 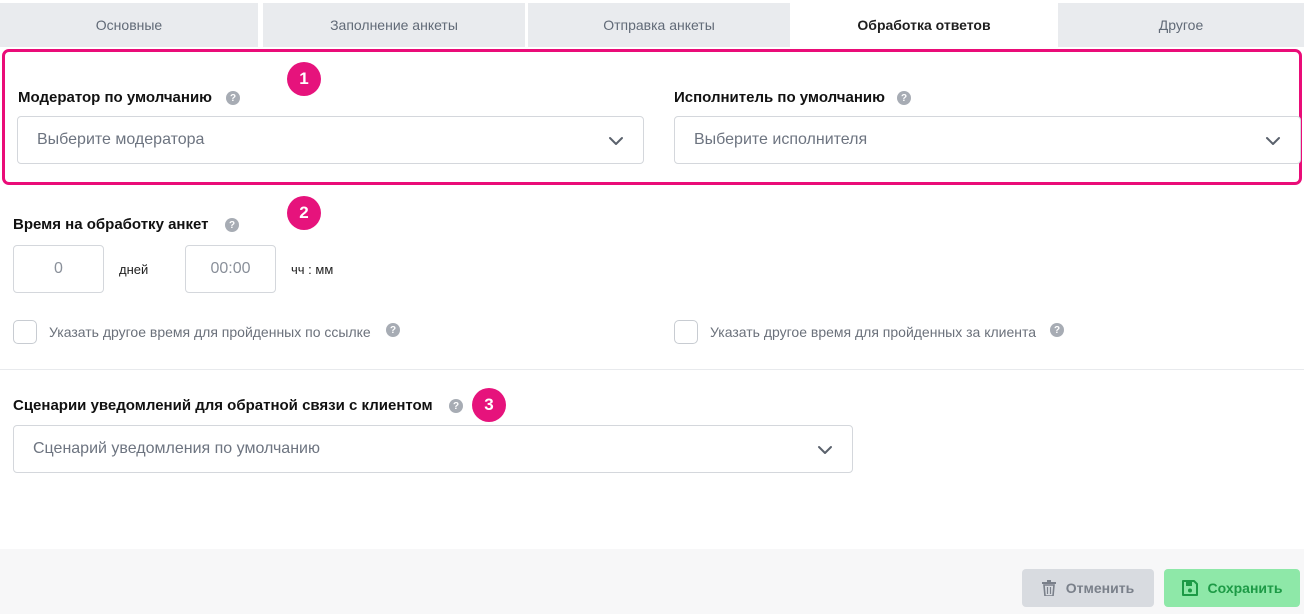 I want to click on tab-basic: Основные, so click(x=129, y=25).